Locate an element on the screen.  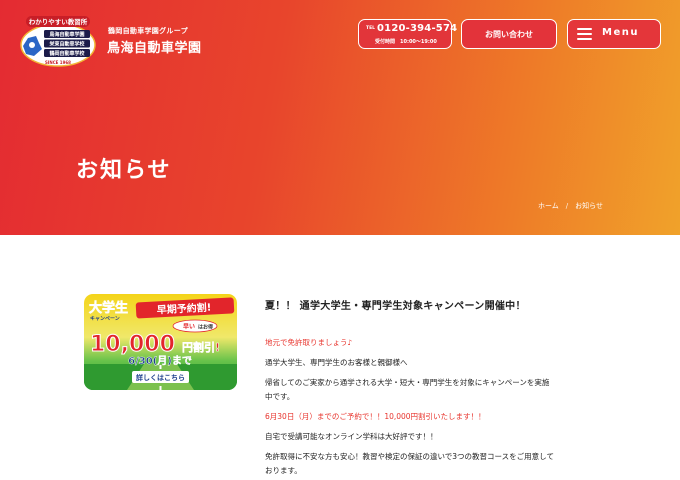
banner-tag: 早い is located at coordinates (189, 327).